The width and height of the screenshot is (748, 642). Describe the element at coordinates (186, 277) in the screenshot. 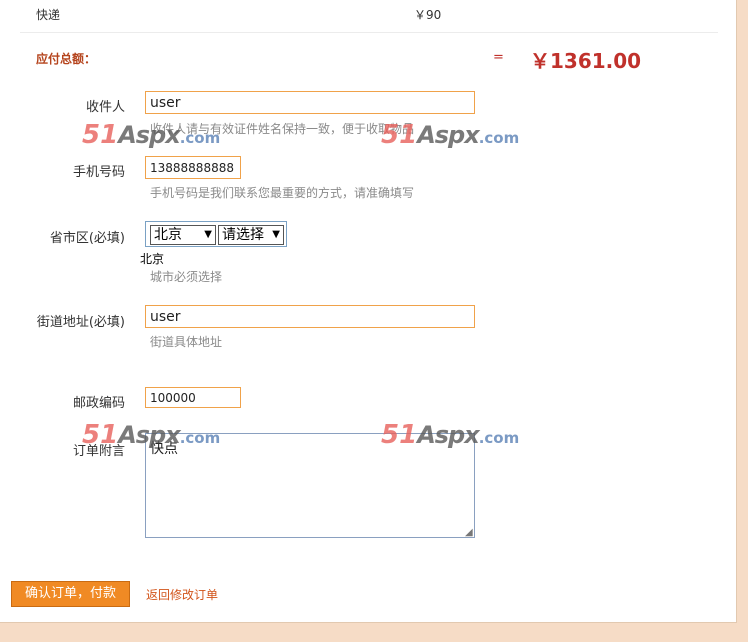

I see `region-hint: 城市必须选择` at that location.